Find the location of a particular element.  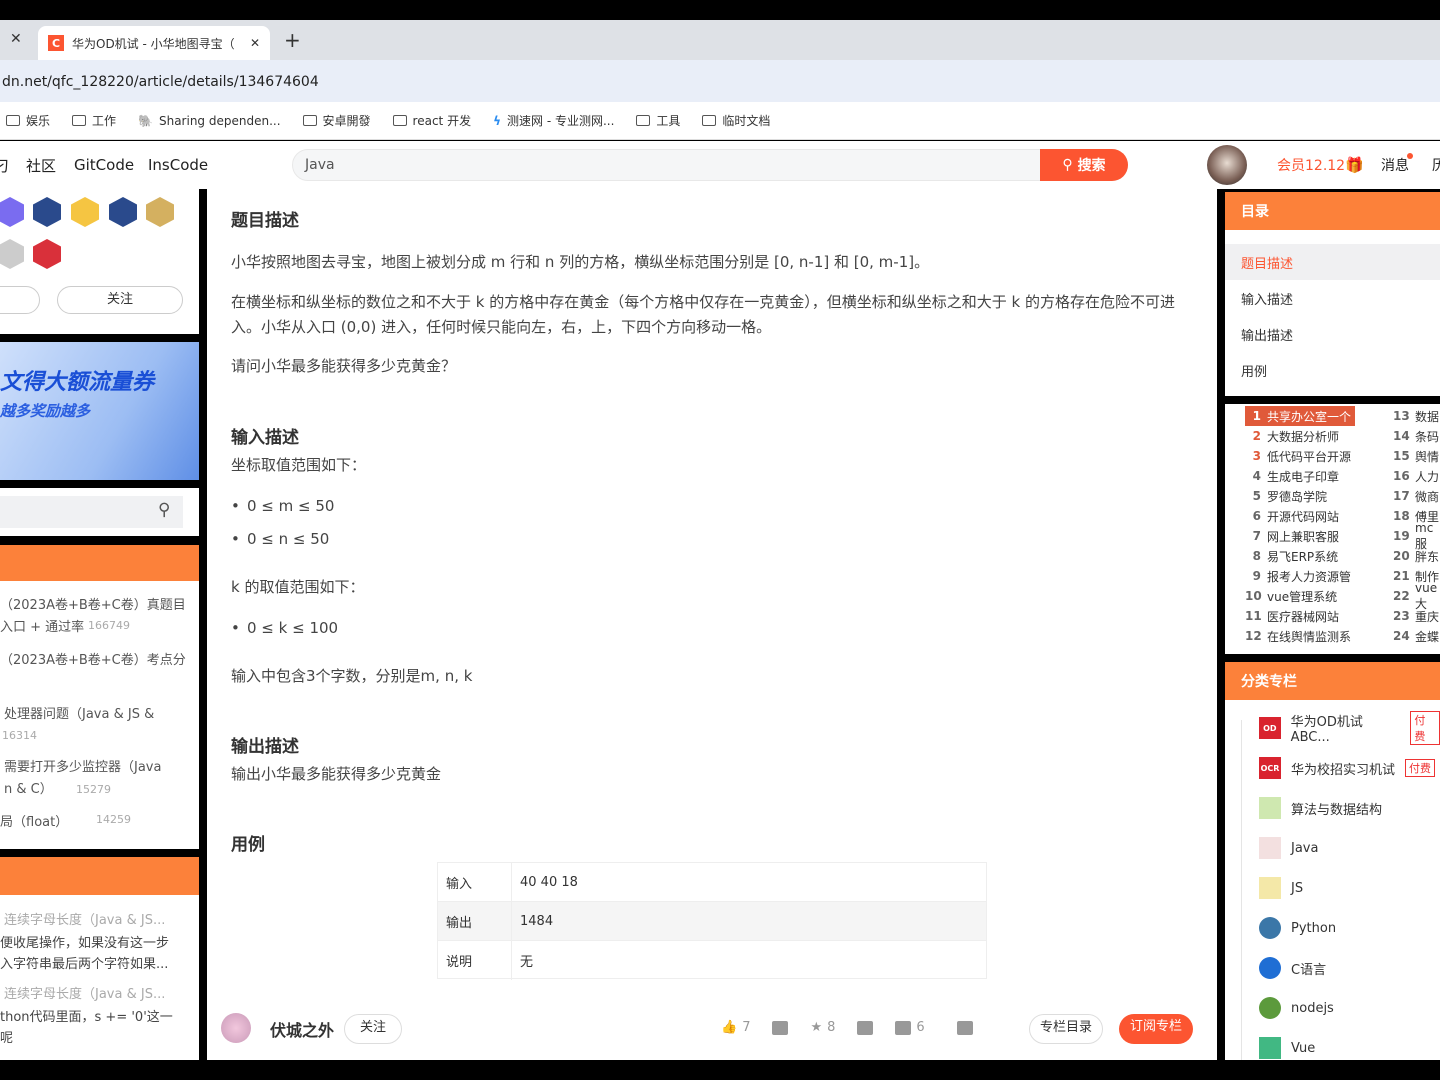

tab-title: 华为OD机试 - 小华地图寻宝（ is located at coordinates (153, 43).